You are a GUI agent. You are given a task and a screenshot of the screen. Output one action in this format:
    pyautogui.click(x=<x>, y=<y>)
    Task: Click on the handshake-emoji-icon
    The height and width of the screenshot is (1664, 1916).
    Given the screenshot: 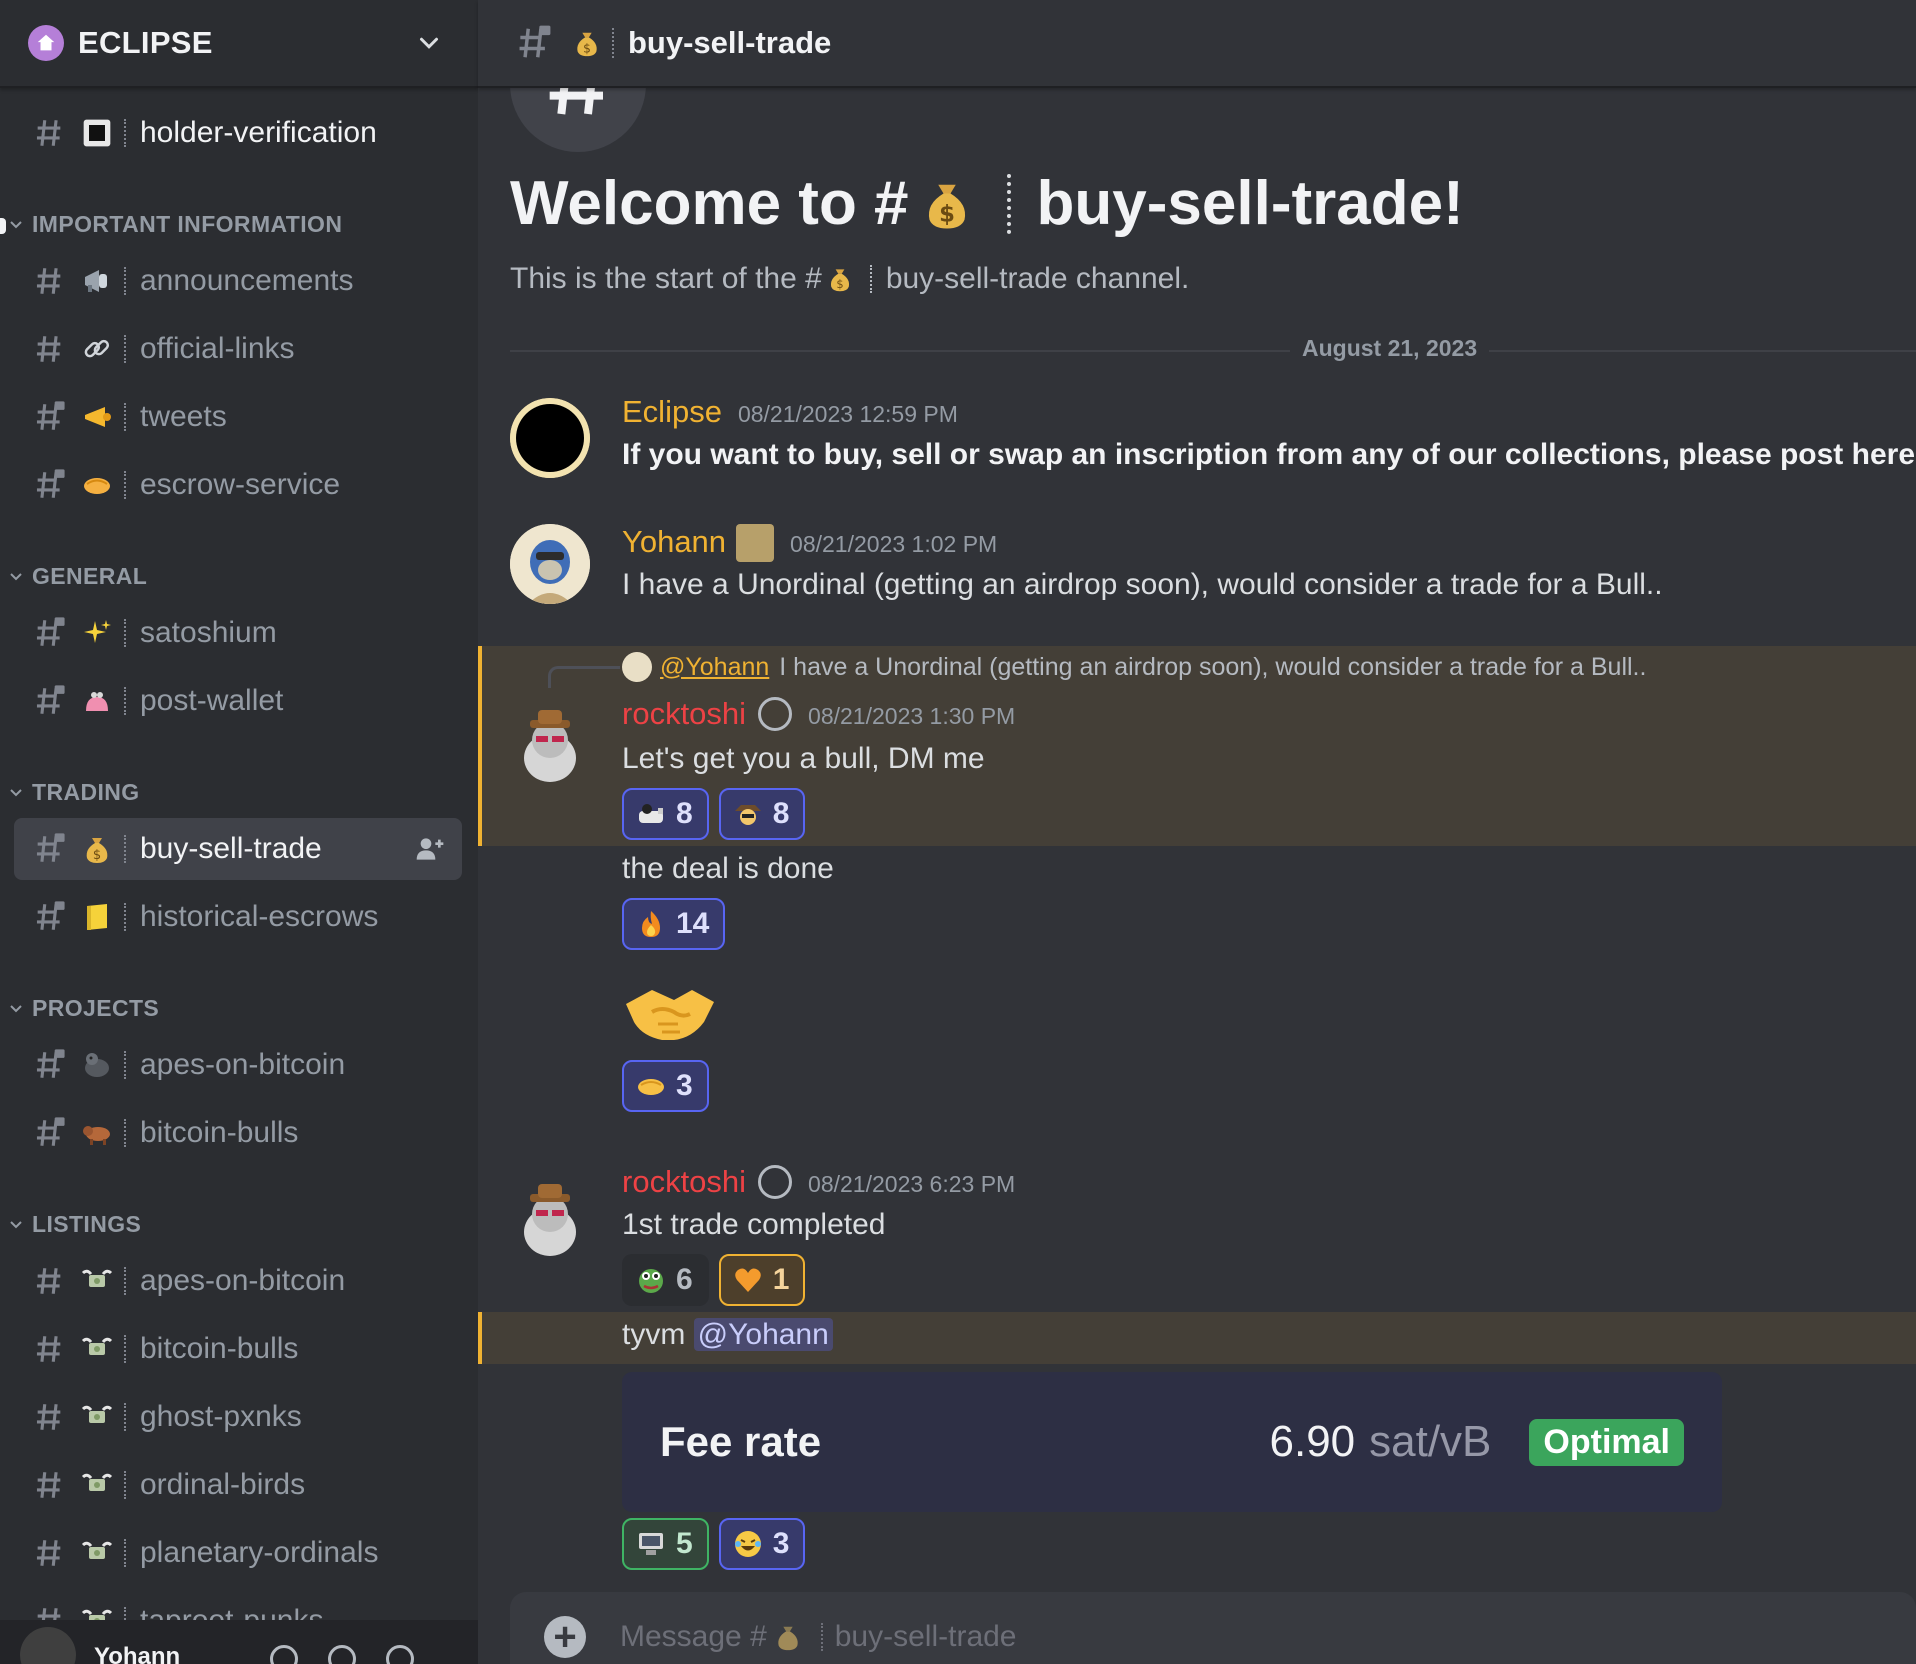 What is the action you would take?
    pyautogui.click(x=651, y=1086)
    